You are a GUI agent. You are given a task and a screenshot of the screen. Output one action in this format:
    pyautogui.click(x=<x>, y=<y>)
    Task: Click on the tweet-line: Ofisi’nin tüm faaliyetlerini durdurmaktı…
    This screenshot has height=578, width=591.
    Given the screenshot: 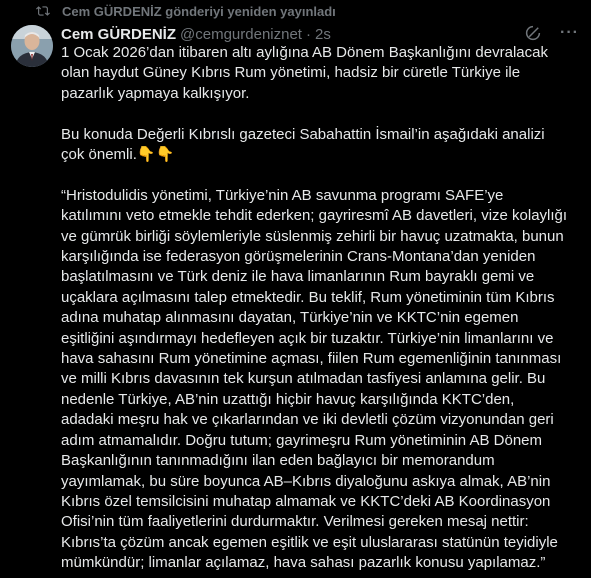 What is the action you would take?
    pyautogui.click(x=295, y=522)
    